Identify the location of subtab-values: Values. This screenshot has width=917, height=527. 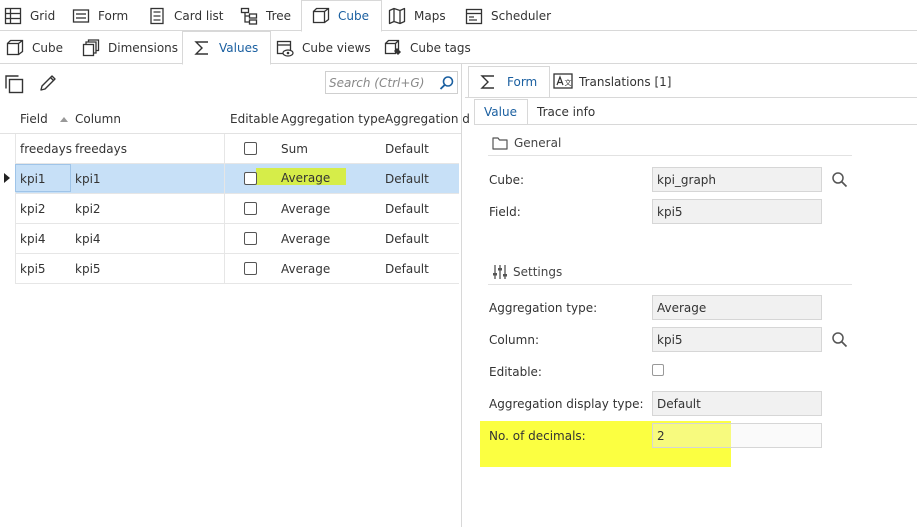
(227, 48).